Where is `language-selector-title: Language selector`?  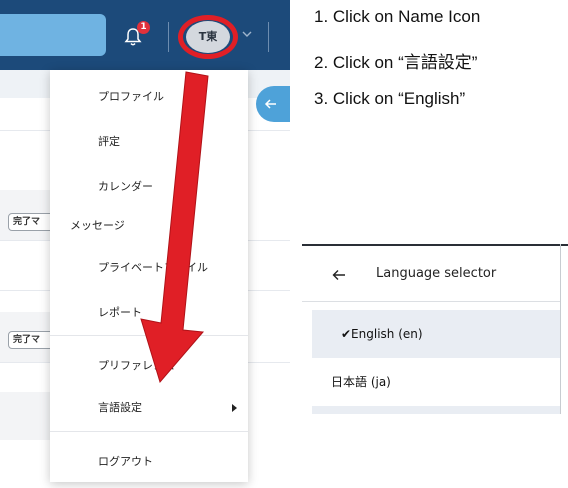 language-selector-title: Language selector is located at coordinates (436, 273).